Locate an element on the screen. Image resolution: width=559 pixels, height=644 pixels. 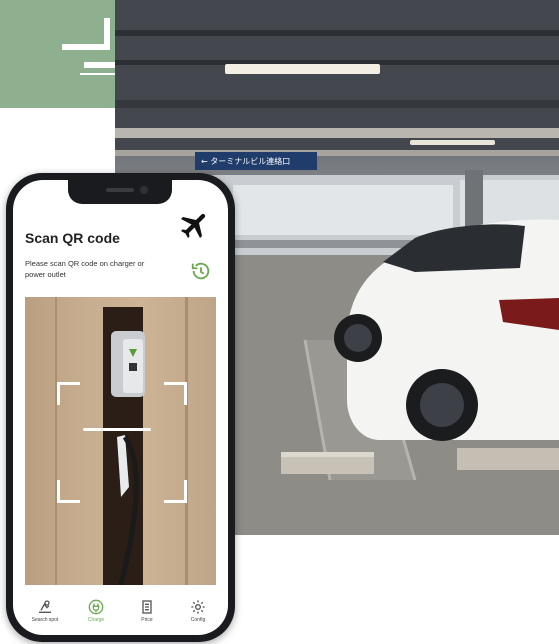
direction-sign-text: ← ターミナルビル連絡口 is located at coordinates (245, 161).